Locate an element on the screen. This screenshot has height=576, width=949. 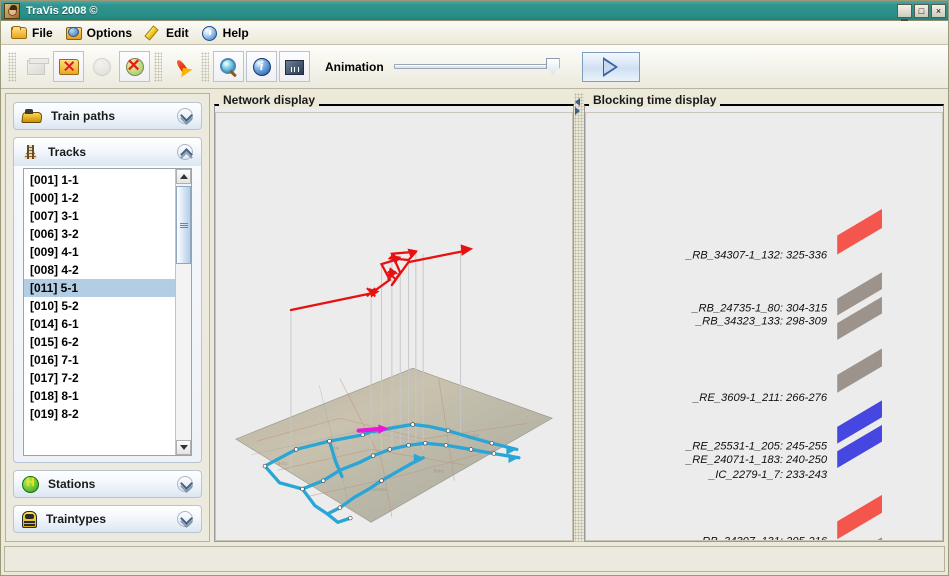
rocket-icon is located at coordinates (182, 67).